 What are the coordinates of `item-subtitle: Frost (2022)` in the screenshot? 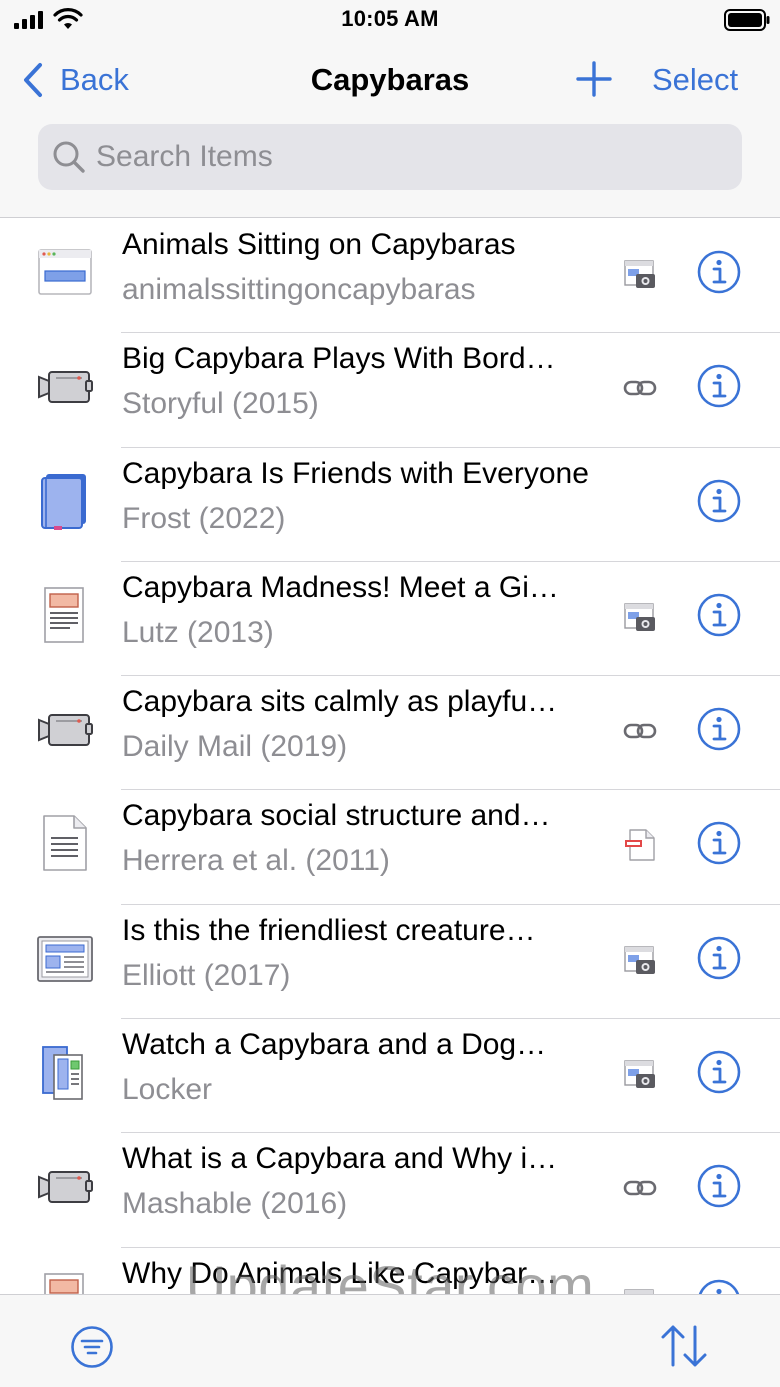 It's located at (204, 518).